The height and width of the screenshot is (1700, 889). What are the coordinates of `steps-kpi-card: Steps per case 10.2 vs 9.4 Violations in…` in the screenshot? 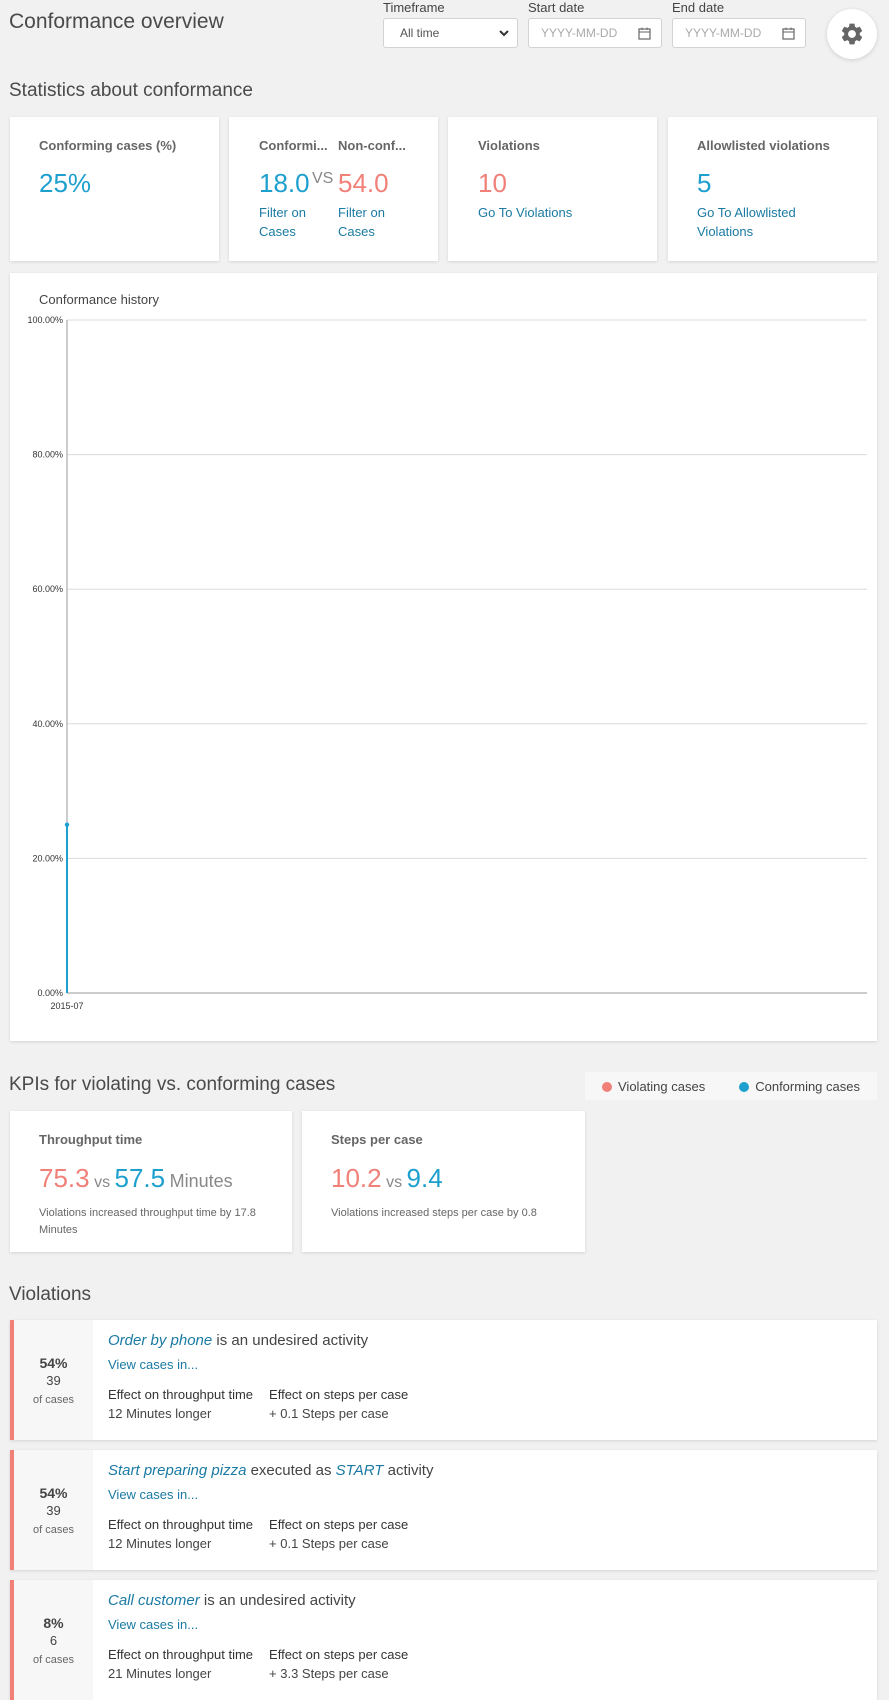 It's located at (443, 1181).